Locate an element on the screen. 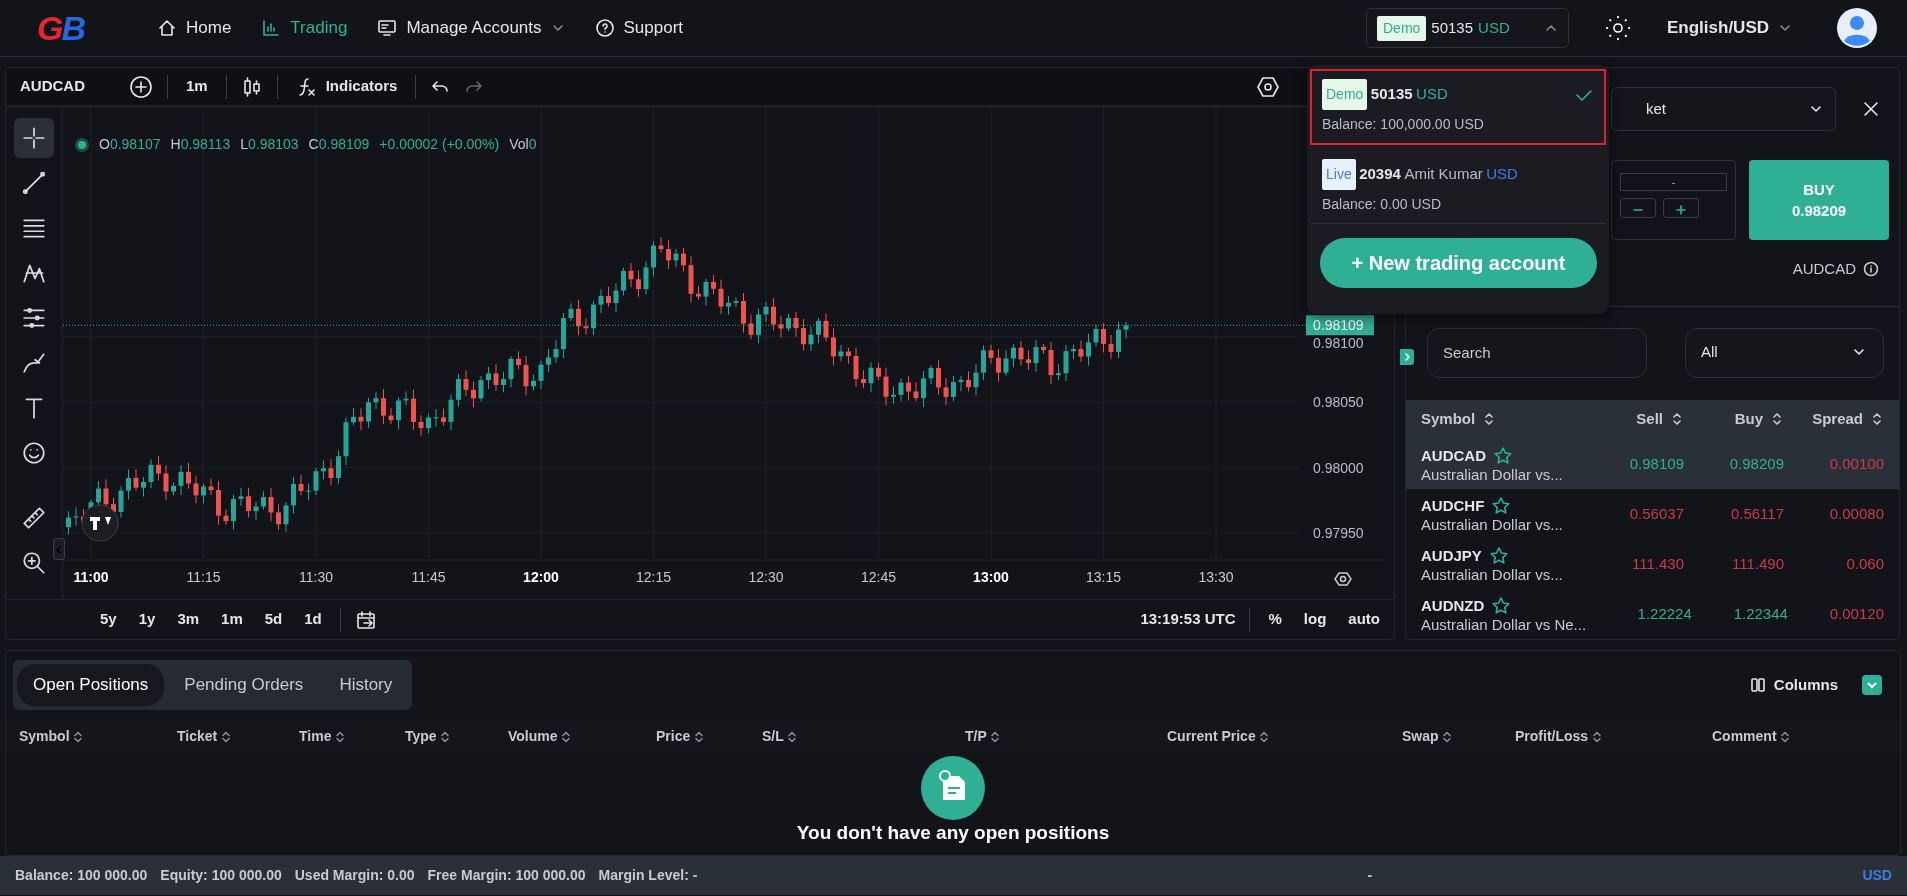  spread-value: 0.00100 is located at coordinates (1856, 464).